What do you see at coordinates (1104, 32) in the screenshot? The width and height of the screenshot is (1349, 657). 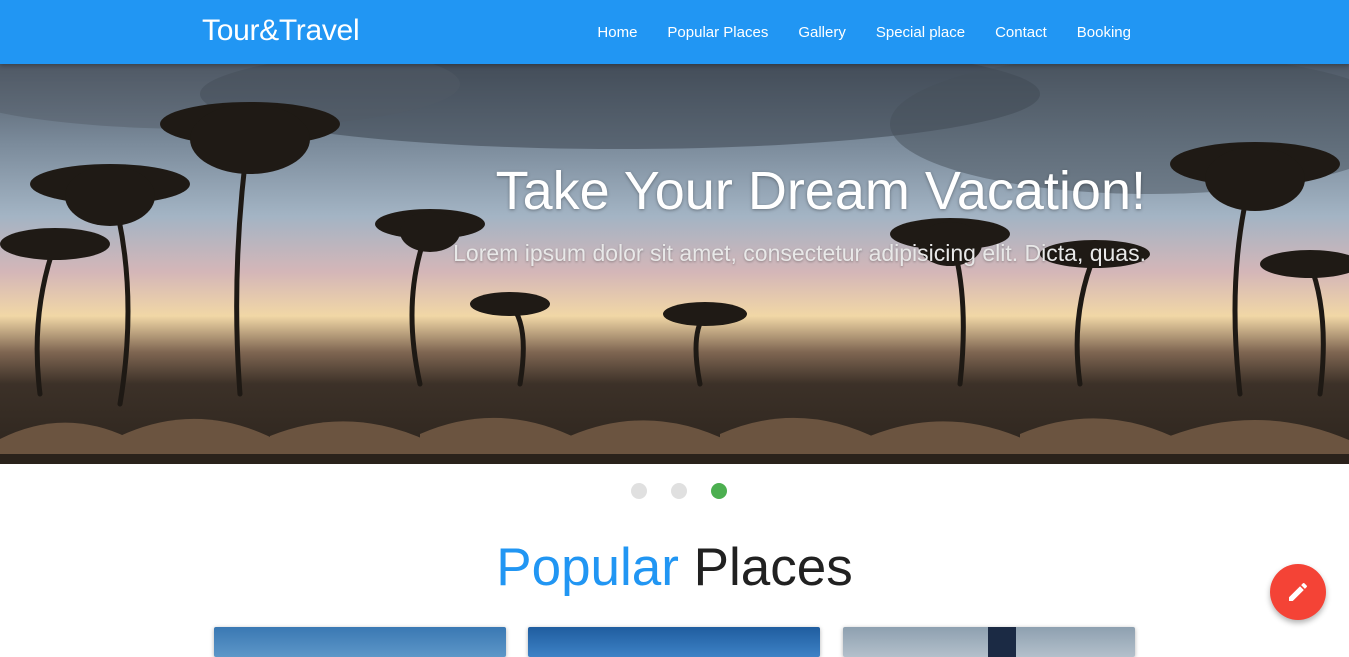 I see `nav-booking: Booking` at bounding box center [1104, 32].